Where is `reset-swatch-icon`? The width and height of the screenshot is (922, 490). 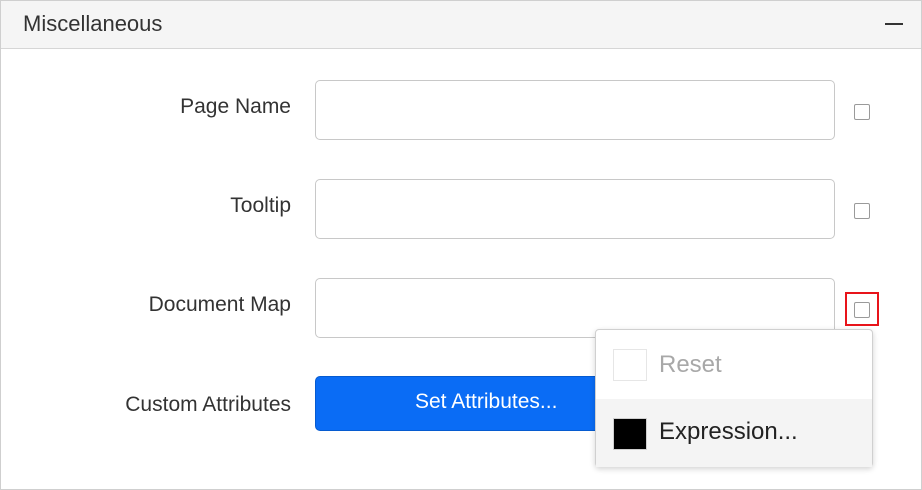 reset-swatch-icon is located at coordinates (630, 365).